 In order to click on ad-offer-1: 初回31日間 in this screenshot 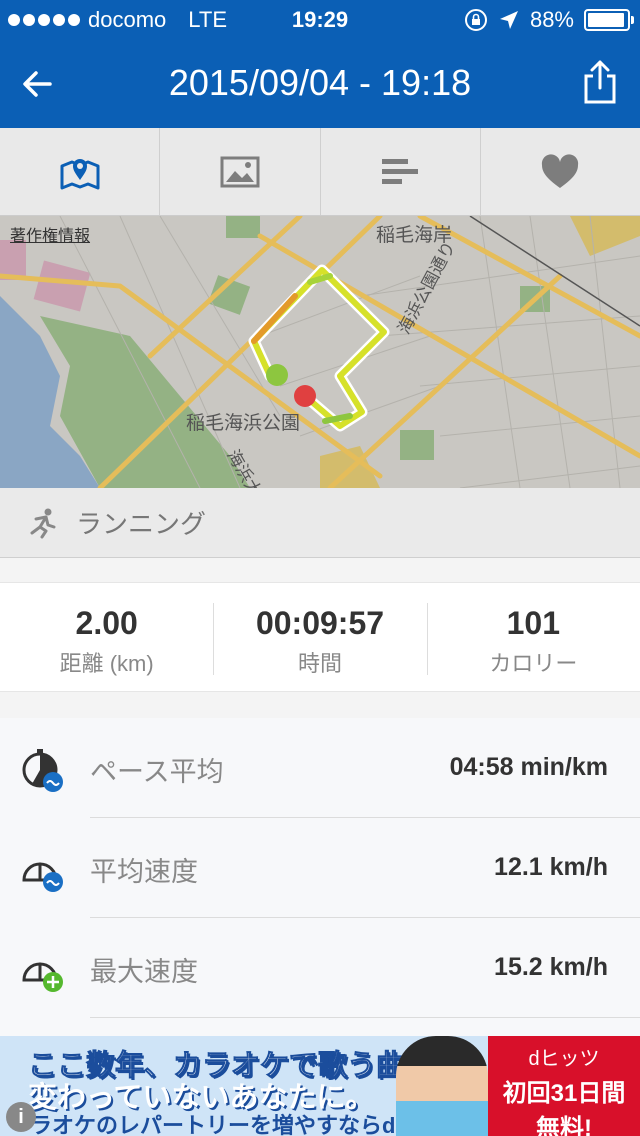, I will do `click(564, 1093)`.